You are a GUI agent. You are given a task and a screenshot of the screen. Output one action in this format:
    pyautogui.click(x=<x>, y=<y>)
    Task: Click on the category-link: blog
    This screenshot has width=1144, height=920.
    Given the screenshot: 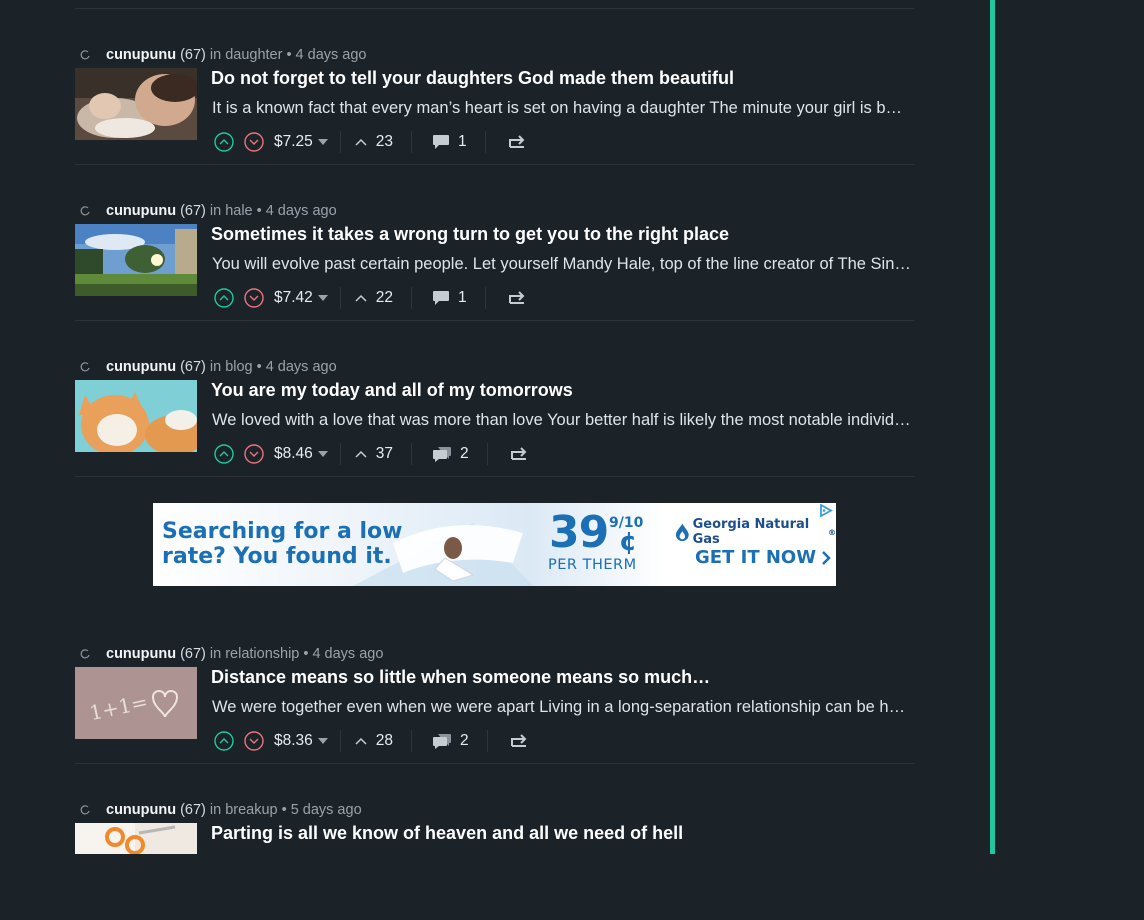 What is the action you would take?
    pyautogui.click(x=238, y=367)
    